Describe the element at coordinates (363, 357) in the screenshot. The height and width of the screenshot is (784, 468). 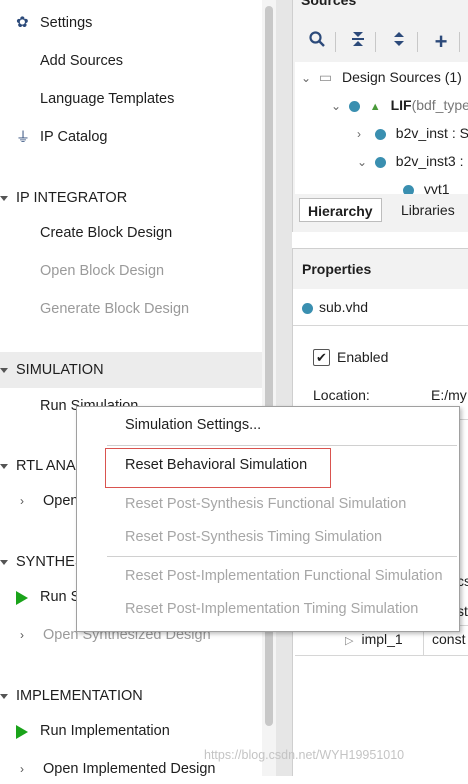
I see `enabled-label: Enabled` at that location.